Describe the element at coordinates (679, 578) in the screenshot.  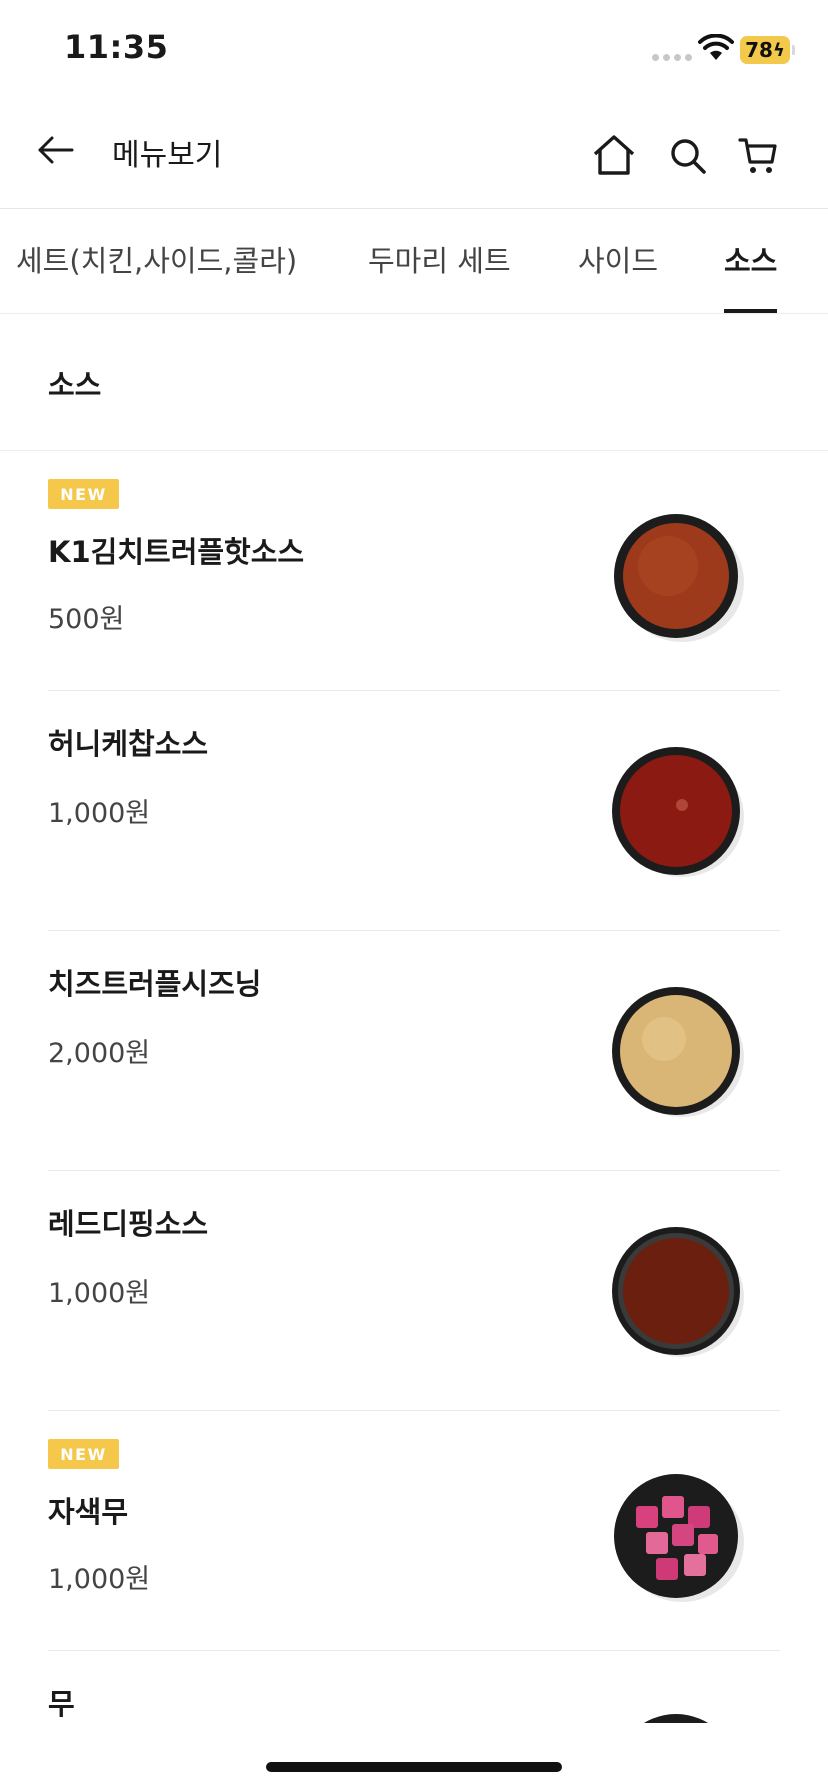
I see `red-sauce-bowl-image` at that location.